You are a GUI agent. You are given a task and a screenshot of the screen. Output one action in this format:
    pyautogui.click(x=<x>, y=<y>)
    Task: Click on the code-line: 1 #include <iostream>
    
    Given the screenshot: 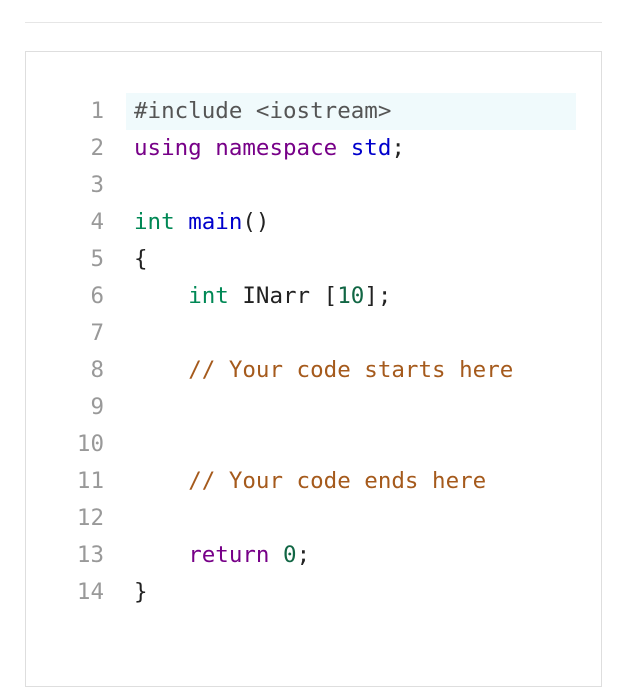 What is the action you would take?
    pyautogui.click(x=313, y=111)
    